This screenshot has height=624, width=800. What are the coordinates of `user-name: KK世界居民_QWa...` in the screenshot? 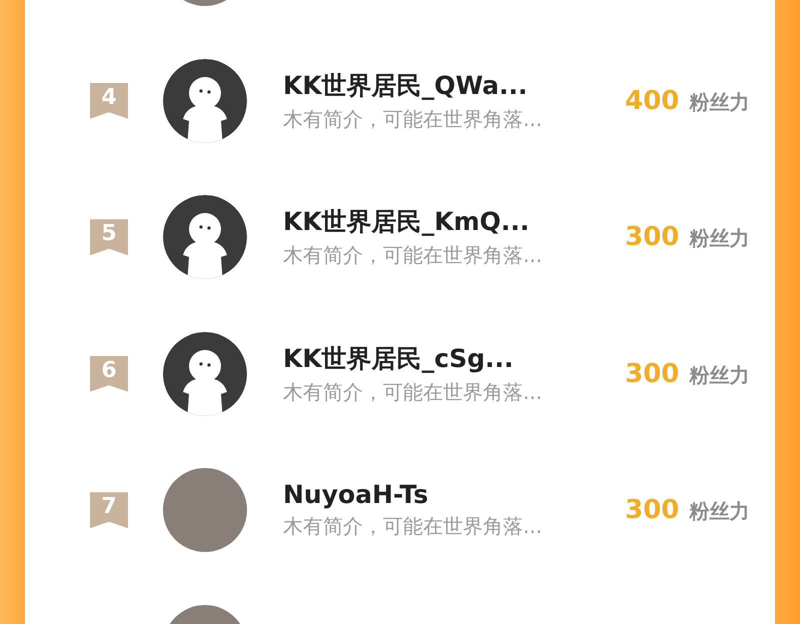 It's located at (406, 86).